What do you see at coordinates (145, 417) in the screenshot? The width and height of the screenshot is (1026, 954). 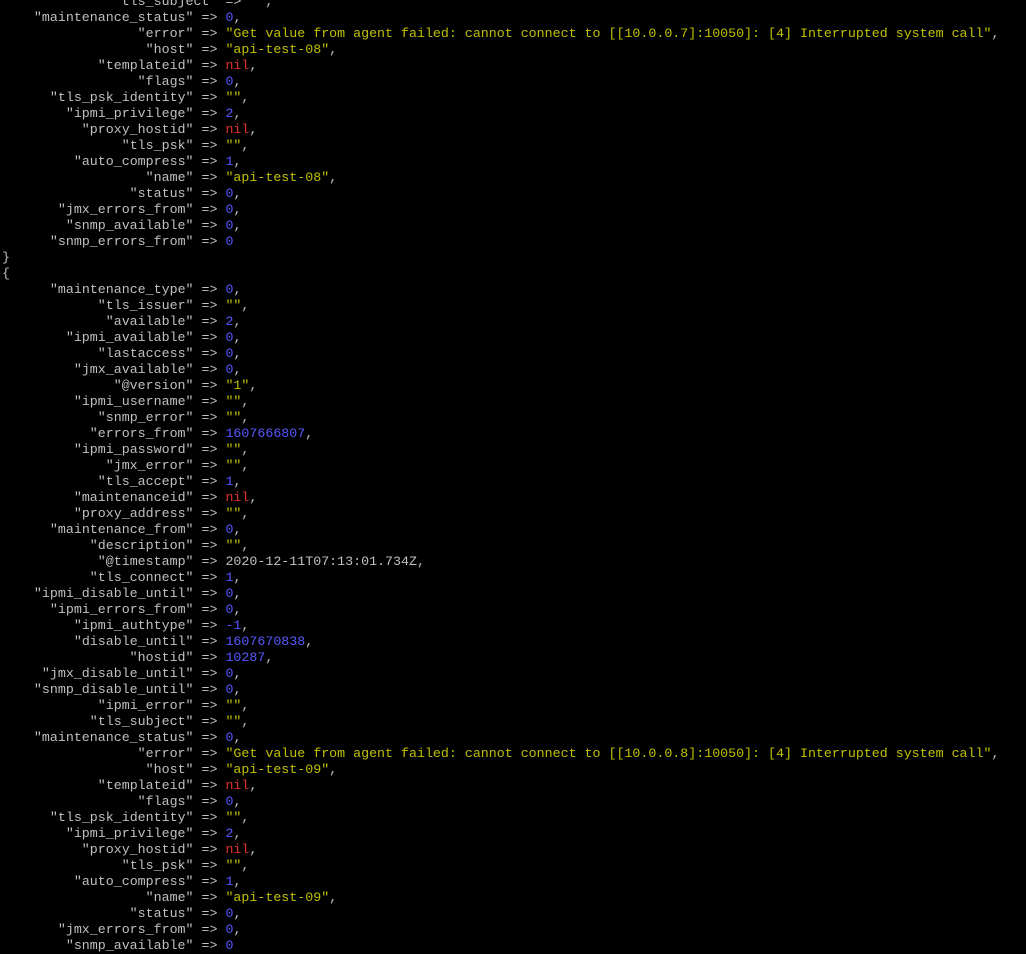 I see `hash-key: snmp_error` at bounding box center [145, 417].